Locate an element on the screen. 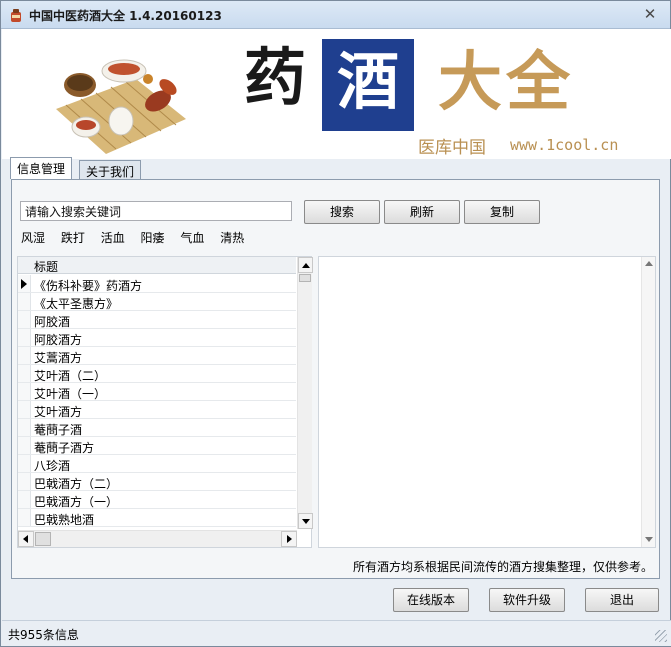 Image resolution: width=671 pixels, height=647 pixels. table-row: 阿胶酒方 is located at coordinates (157, 338).